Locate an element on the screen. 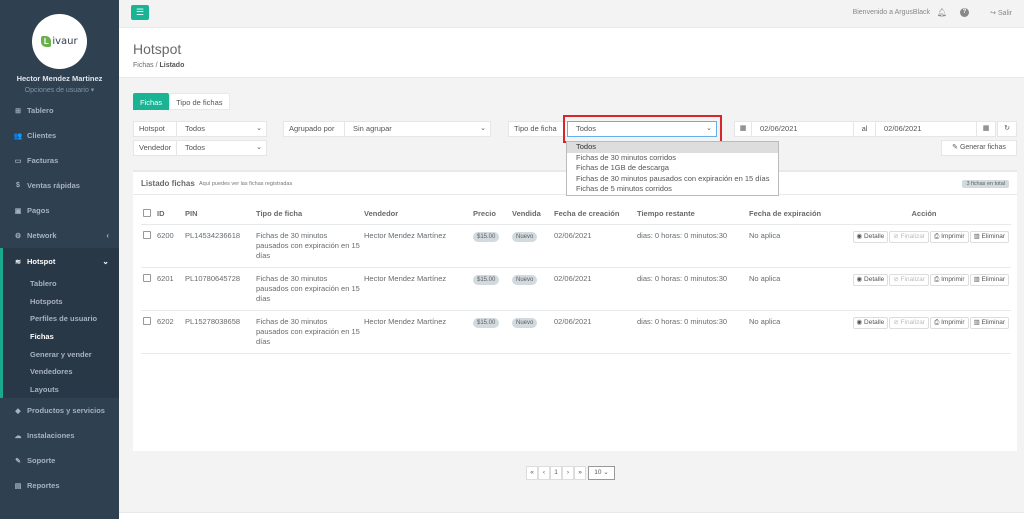 This screenshot has height=519, width=1024. cell-actions: ◉ Detalle ⊘ Finalizar ⎙ Imprimir ▥ Eliminar is located at coordinates (924, 289).